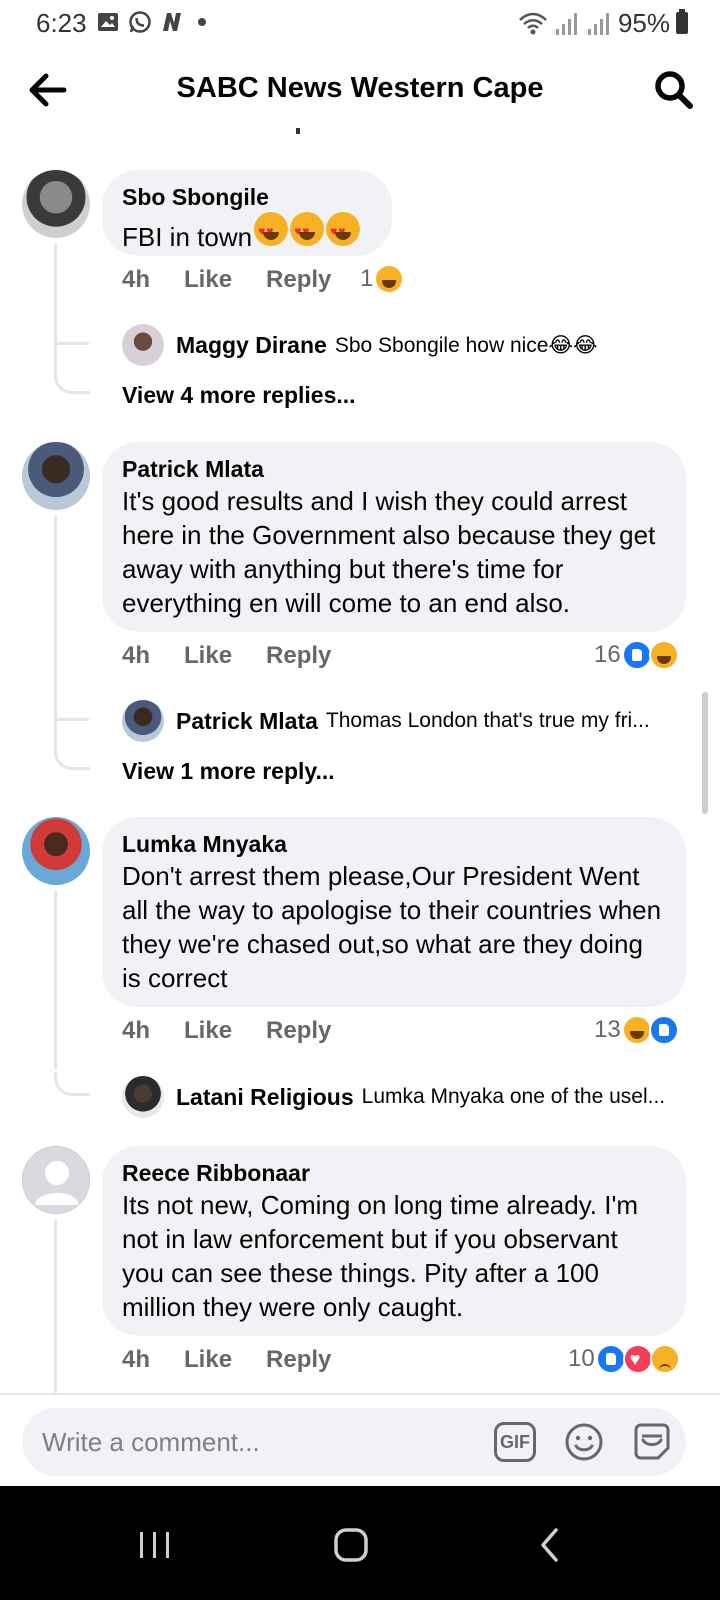 The height and width of the screenshot is (1600, 720). Describe the element at coordinates (394, 1173) in the screenshot. I see `comment-author: Reece Ribbonaar` at that location.